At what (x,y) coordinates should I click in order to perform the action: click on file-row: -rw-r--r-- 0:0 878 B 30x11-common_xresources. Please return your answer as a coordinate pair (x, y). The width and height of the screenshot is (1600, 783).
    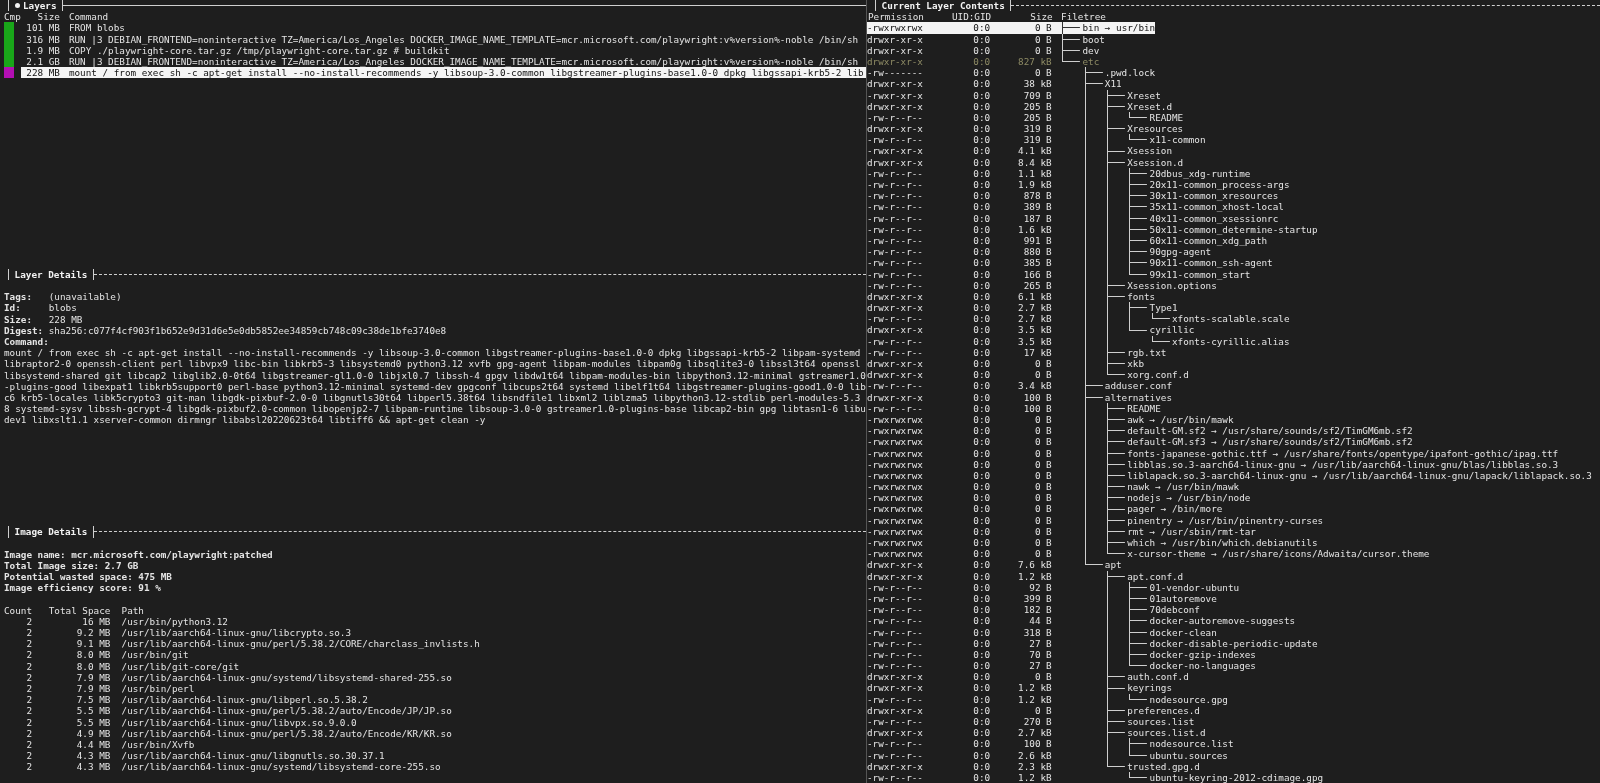
    Looking at the image, I should click on (1073, 196).